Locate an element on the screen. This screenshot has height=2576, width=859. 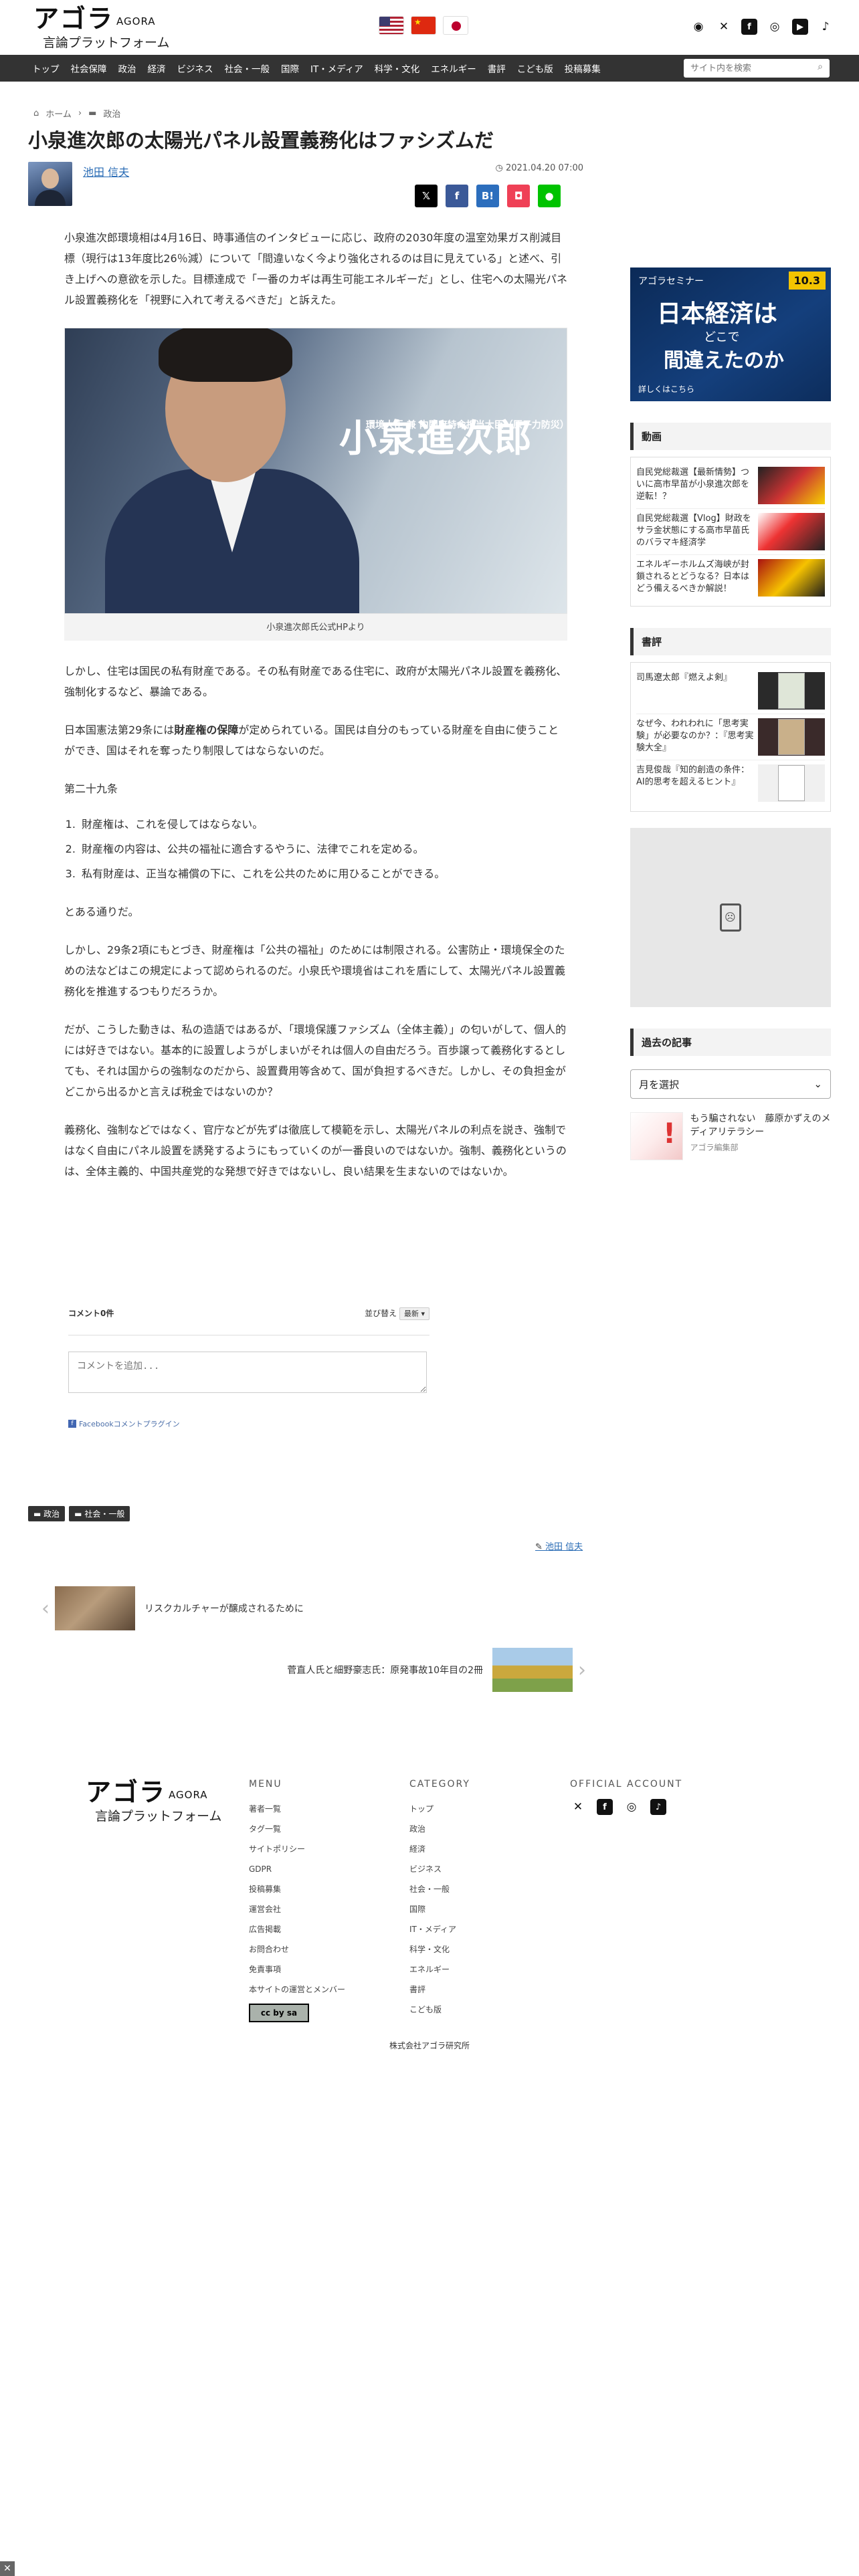
footer-category-link: 国際 is located at coordinates (439, 1909).